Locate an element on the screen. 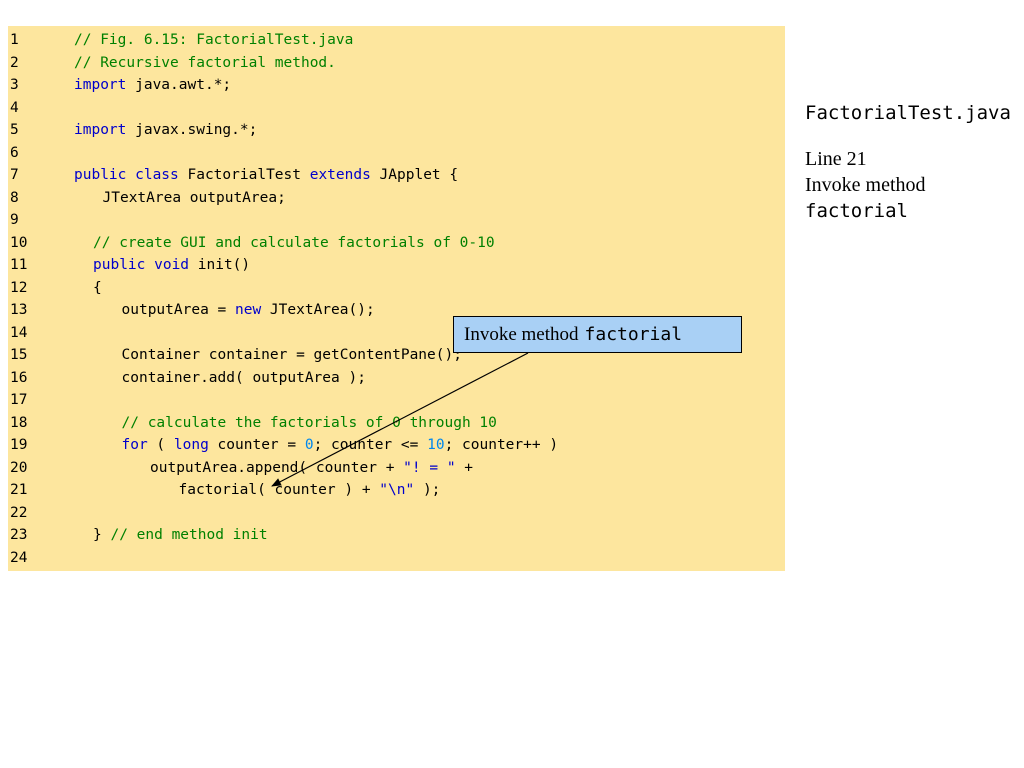 This screenshot has height=768, width=1024. code-line: 3 import java.awt.*; is located at coordinates (396, 85).